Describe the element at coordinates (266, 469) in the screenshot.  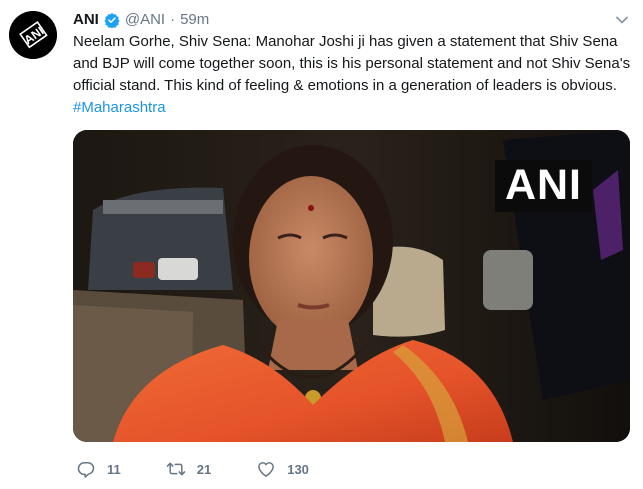
I see `heart-icon` at that location.